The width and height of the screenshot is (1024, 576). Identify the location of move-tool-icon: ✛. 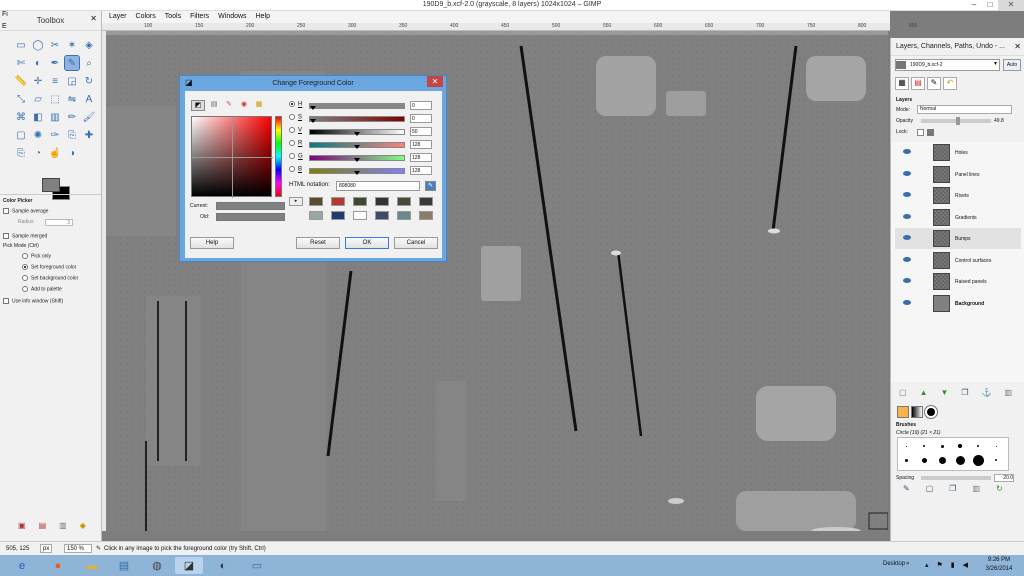
(38, 81).